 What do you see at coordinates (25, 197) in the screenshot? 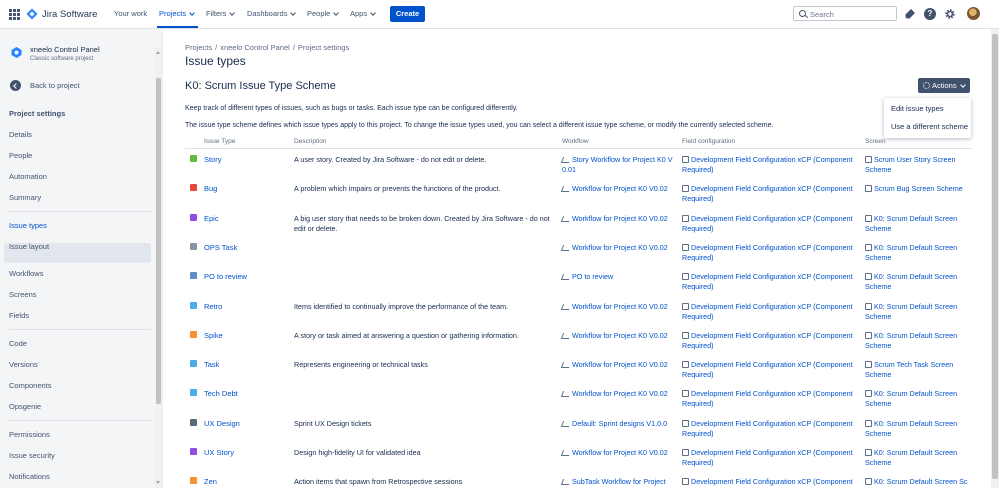
I see `sidebar-item-summary: Summary` at bounding box center [25, 197].